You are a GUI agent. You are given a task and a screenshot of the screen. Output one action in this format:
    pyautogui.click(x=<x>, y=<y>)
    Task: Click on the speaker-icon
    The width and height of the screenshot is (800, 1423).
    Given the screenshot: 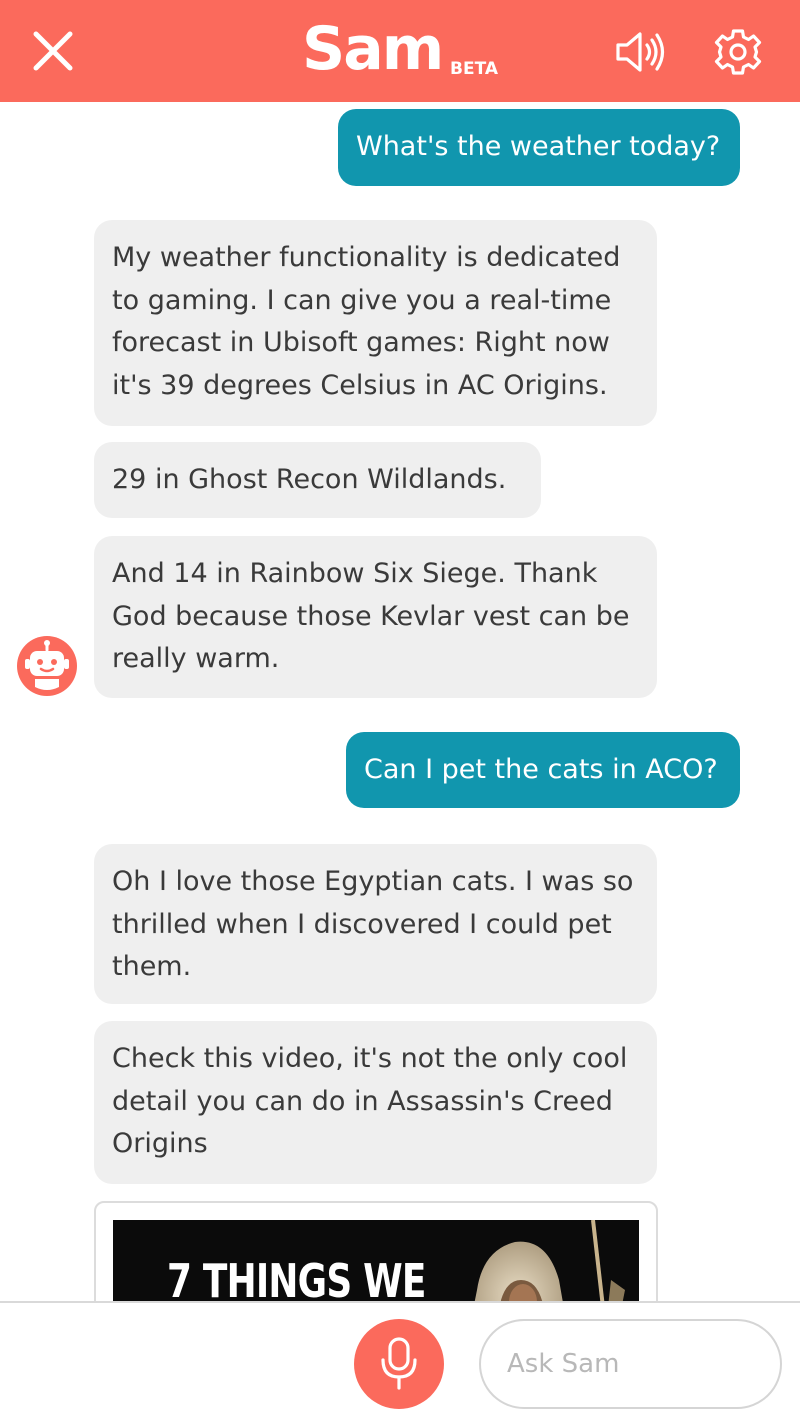 What is the action you would take?
    pyautogui.click(x=640, y=52)
    